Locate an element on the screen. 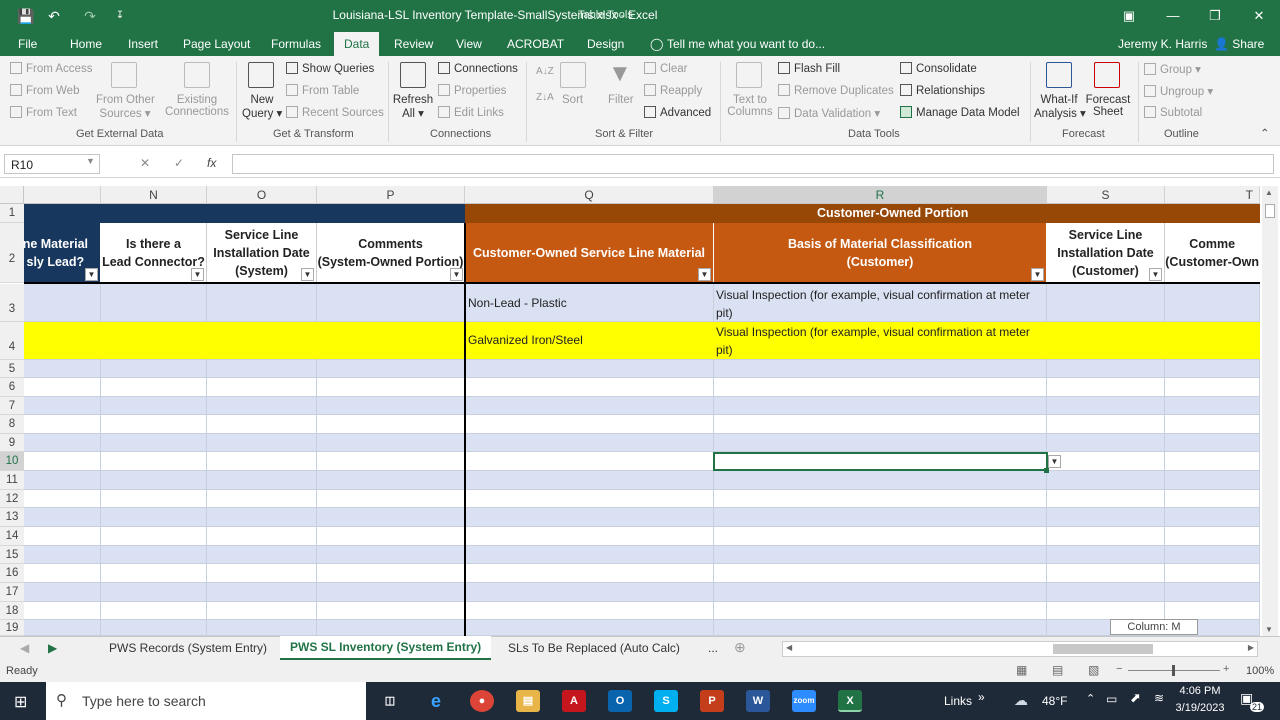  row-header: 12 is located at coordinates (12, 499).